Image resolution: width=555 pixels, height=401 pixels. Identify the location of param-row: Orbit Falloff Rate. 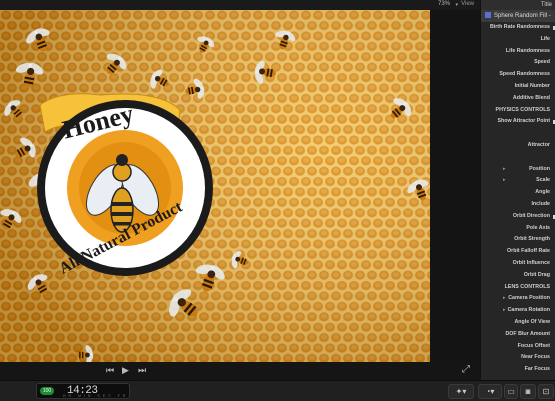
(518, 252).